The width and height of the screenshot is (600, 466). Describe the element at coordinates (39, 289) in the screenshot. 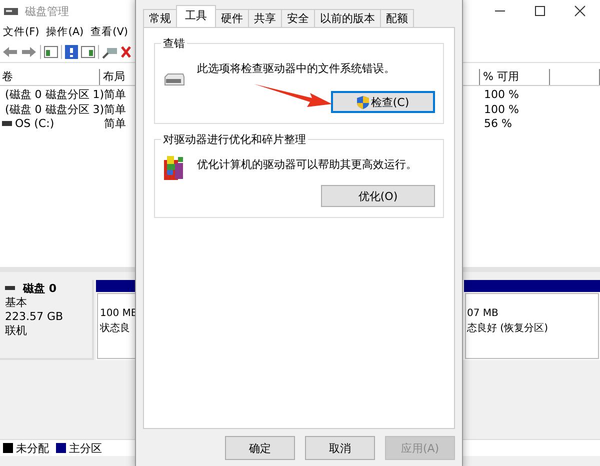

I see `disk-name: 磁盘 0` at that location.